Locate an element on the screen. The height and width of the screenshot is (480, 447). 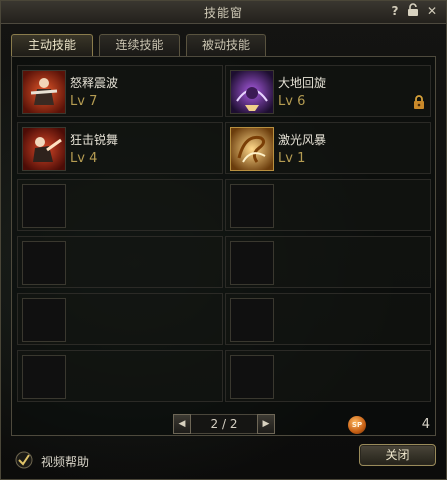
skill-name: 激光风暴 is located at coordinates (302, 140).